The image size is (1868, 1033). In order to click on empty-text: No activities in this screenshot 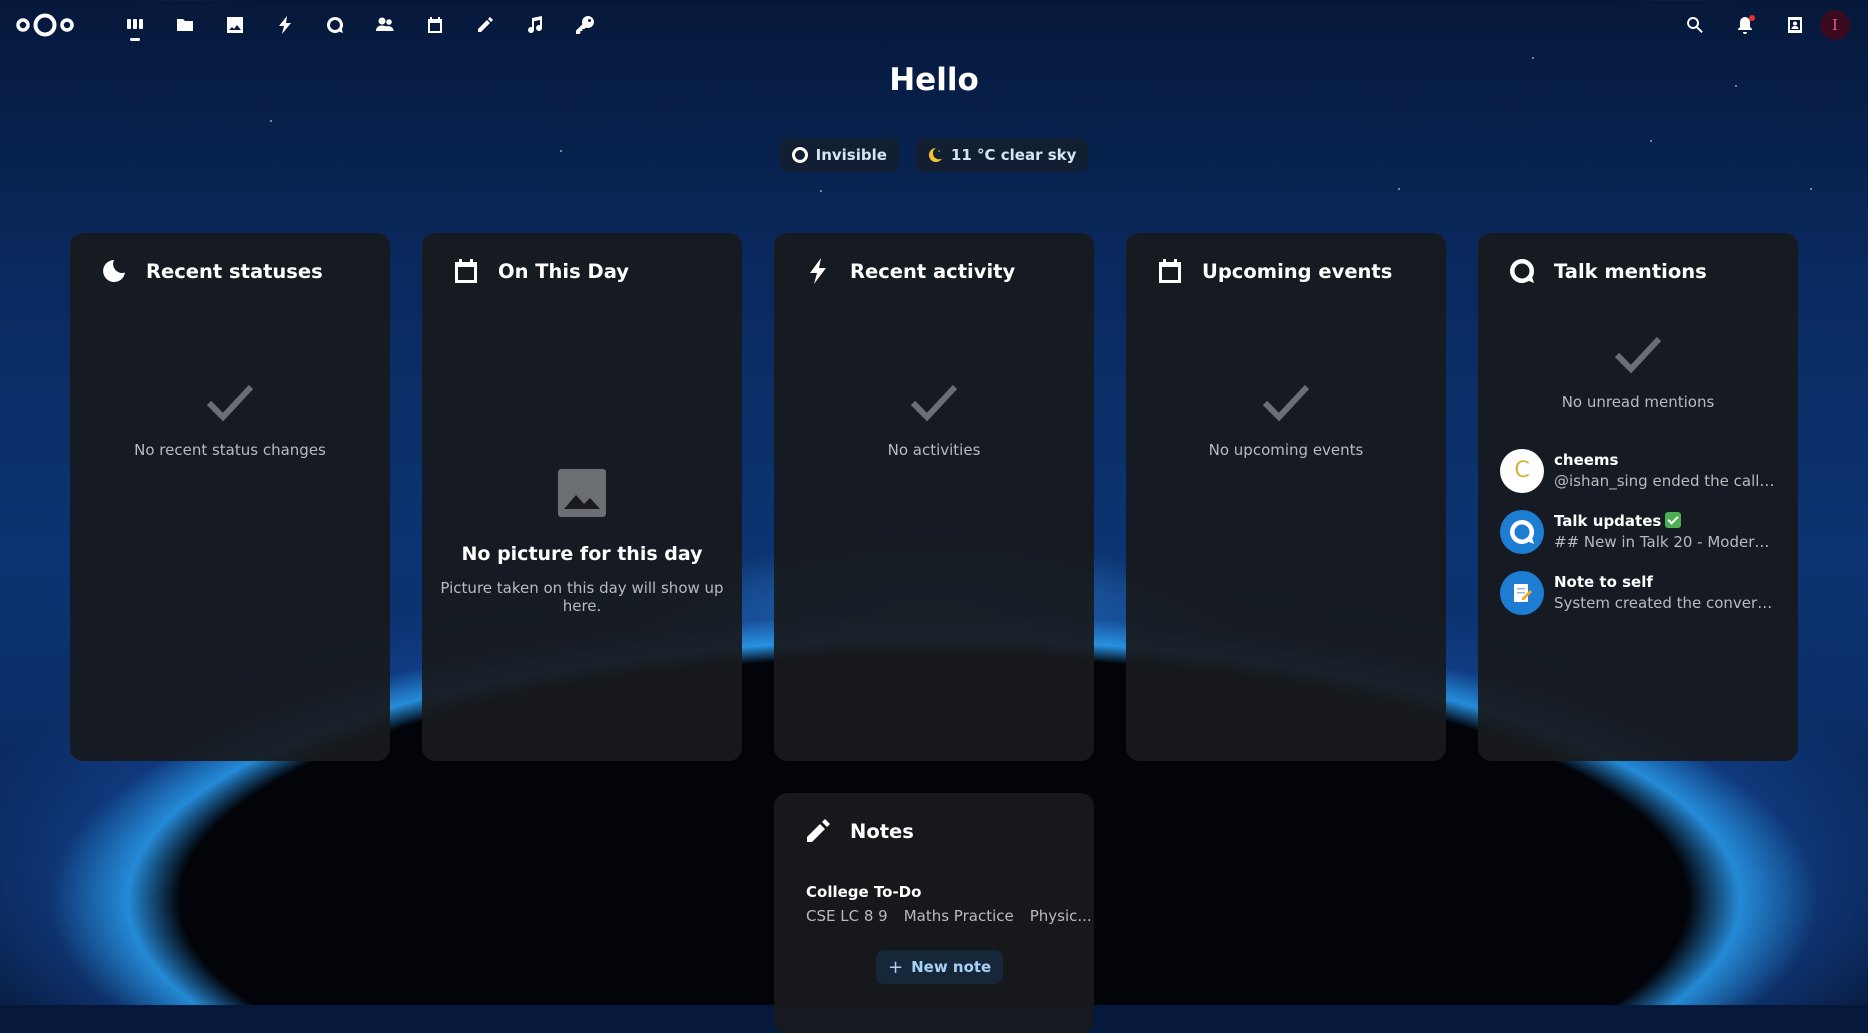, I will do `click(934, 450)`.